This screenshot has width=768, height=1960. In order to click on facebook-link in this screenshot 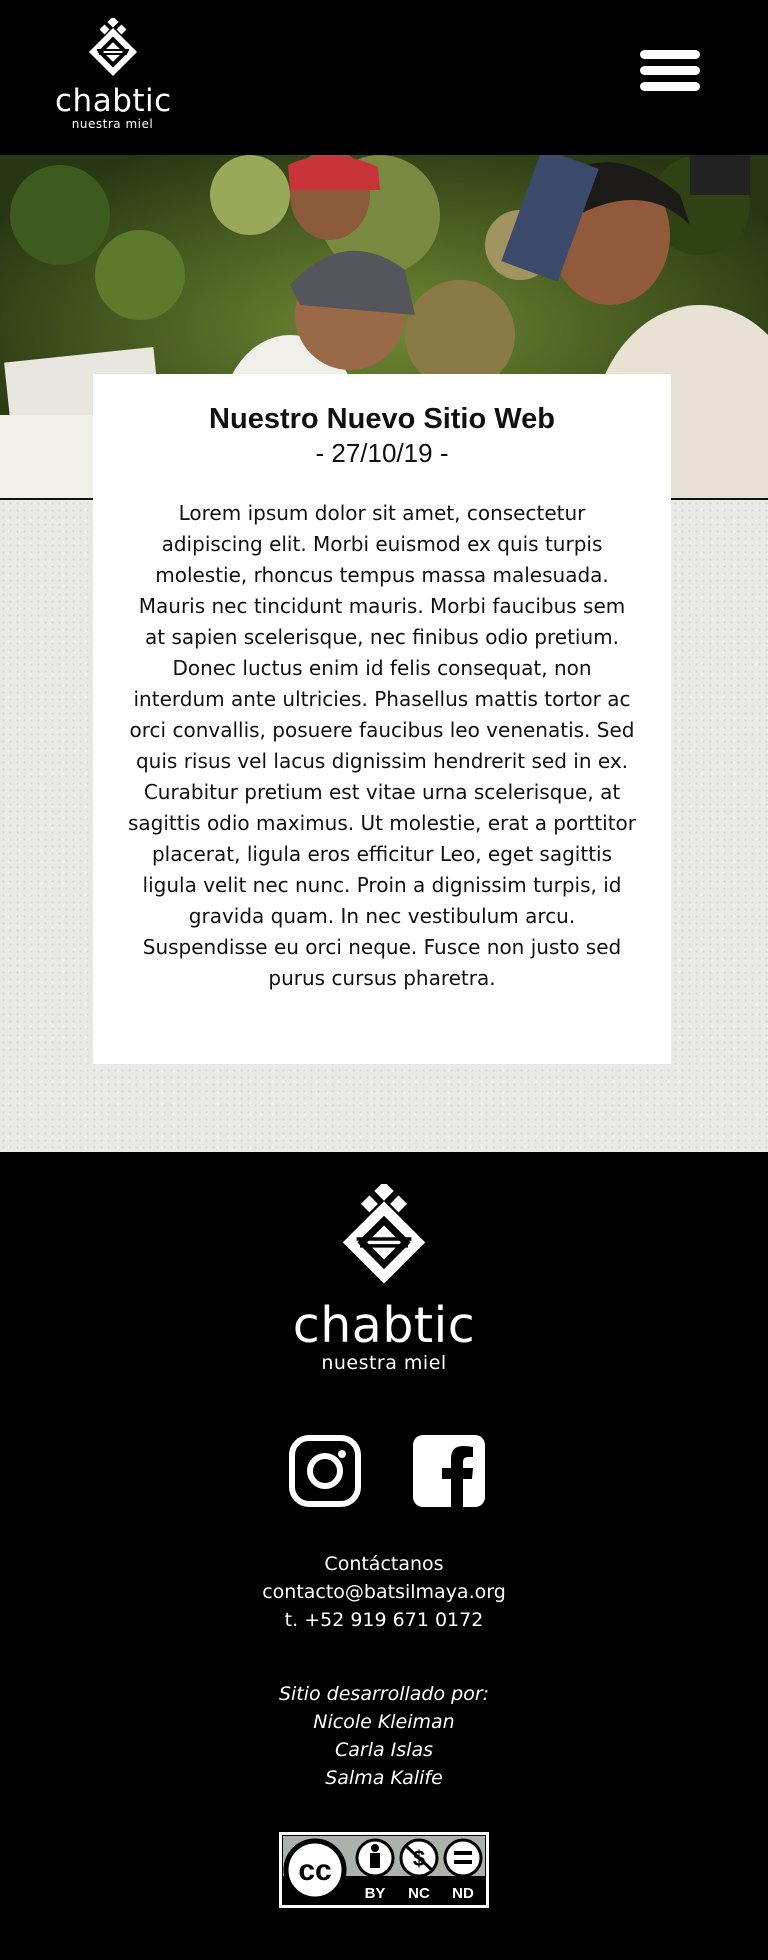, I will do `click(449, 1471)`.